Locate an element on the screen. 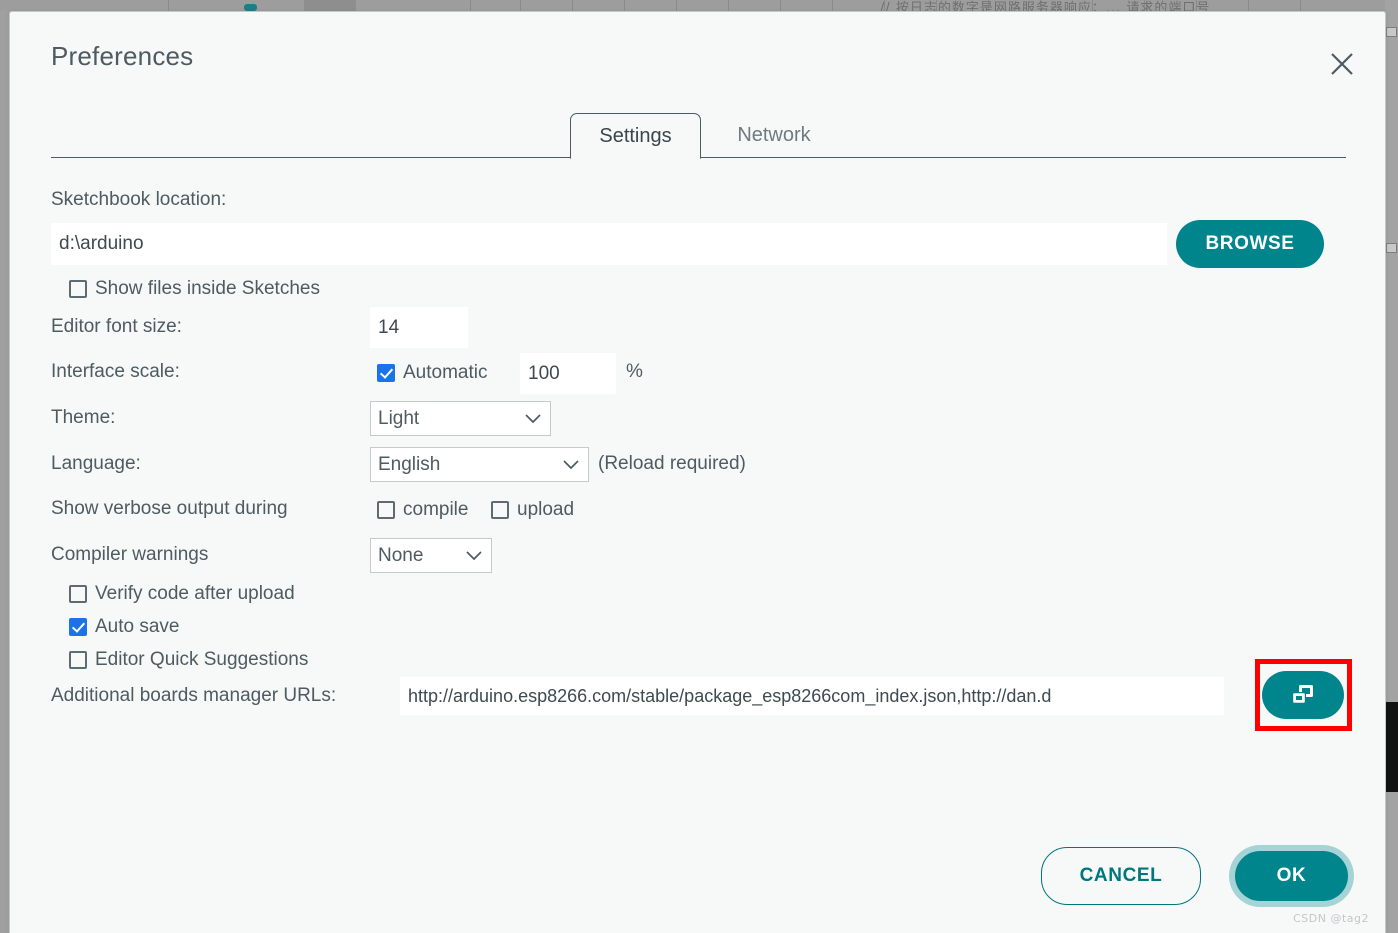 The height and width of the screenshot is (933, 1398). verbose-compile-label: compile is located at coordinates (436, 509).